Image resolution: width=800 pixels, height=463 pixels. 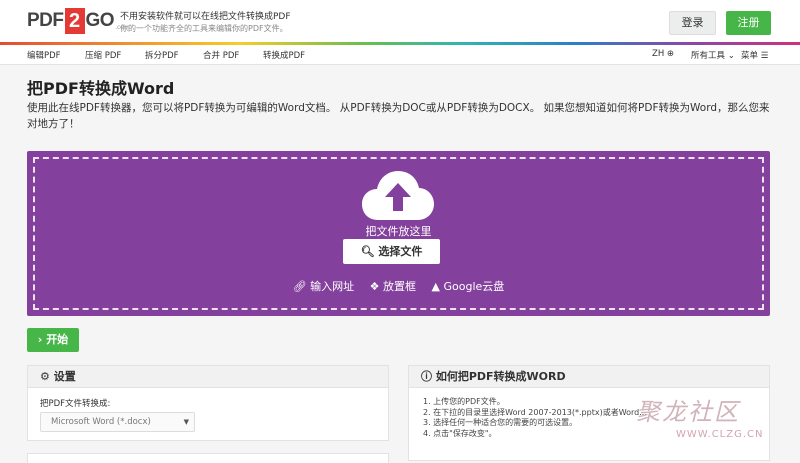 What do you see at coordinates (332, 286) in the screenshot?
I see `source-url-label: 输入网址` at bounding box center [332, 286].